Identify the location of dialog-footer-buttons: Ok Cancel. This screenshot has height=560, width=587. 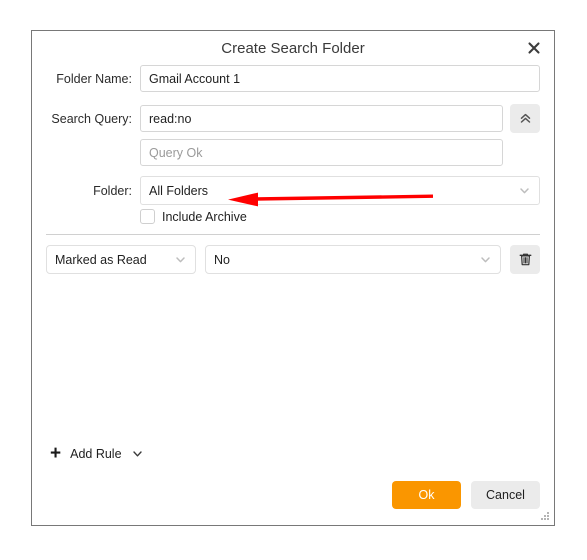
(466, 495).